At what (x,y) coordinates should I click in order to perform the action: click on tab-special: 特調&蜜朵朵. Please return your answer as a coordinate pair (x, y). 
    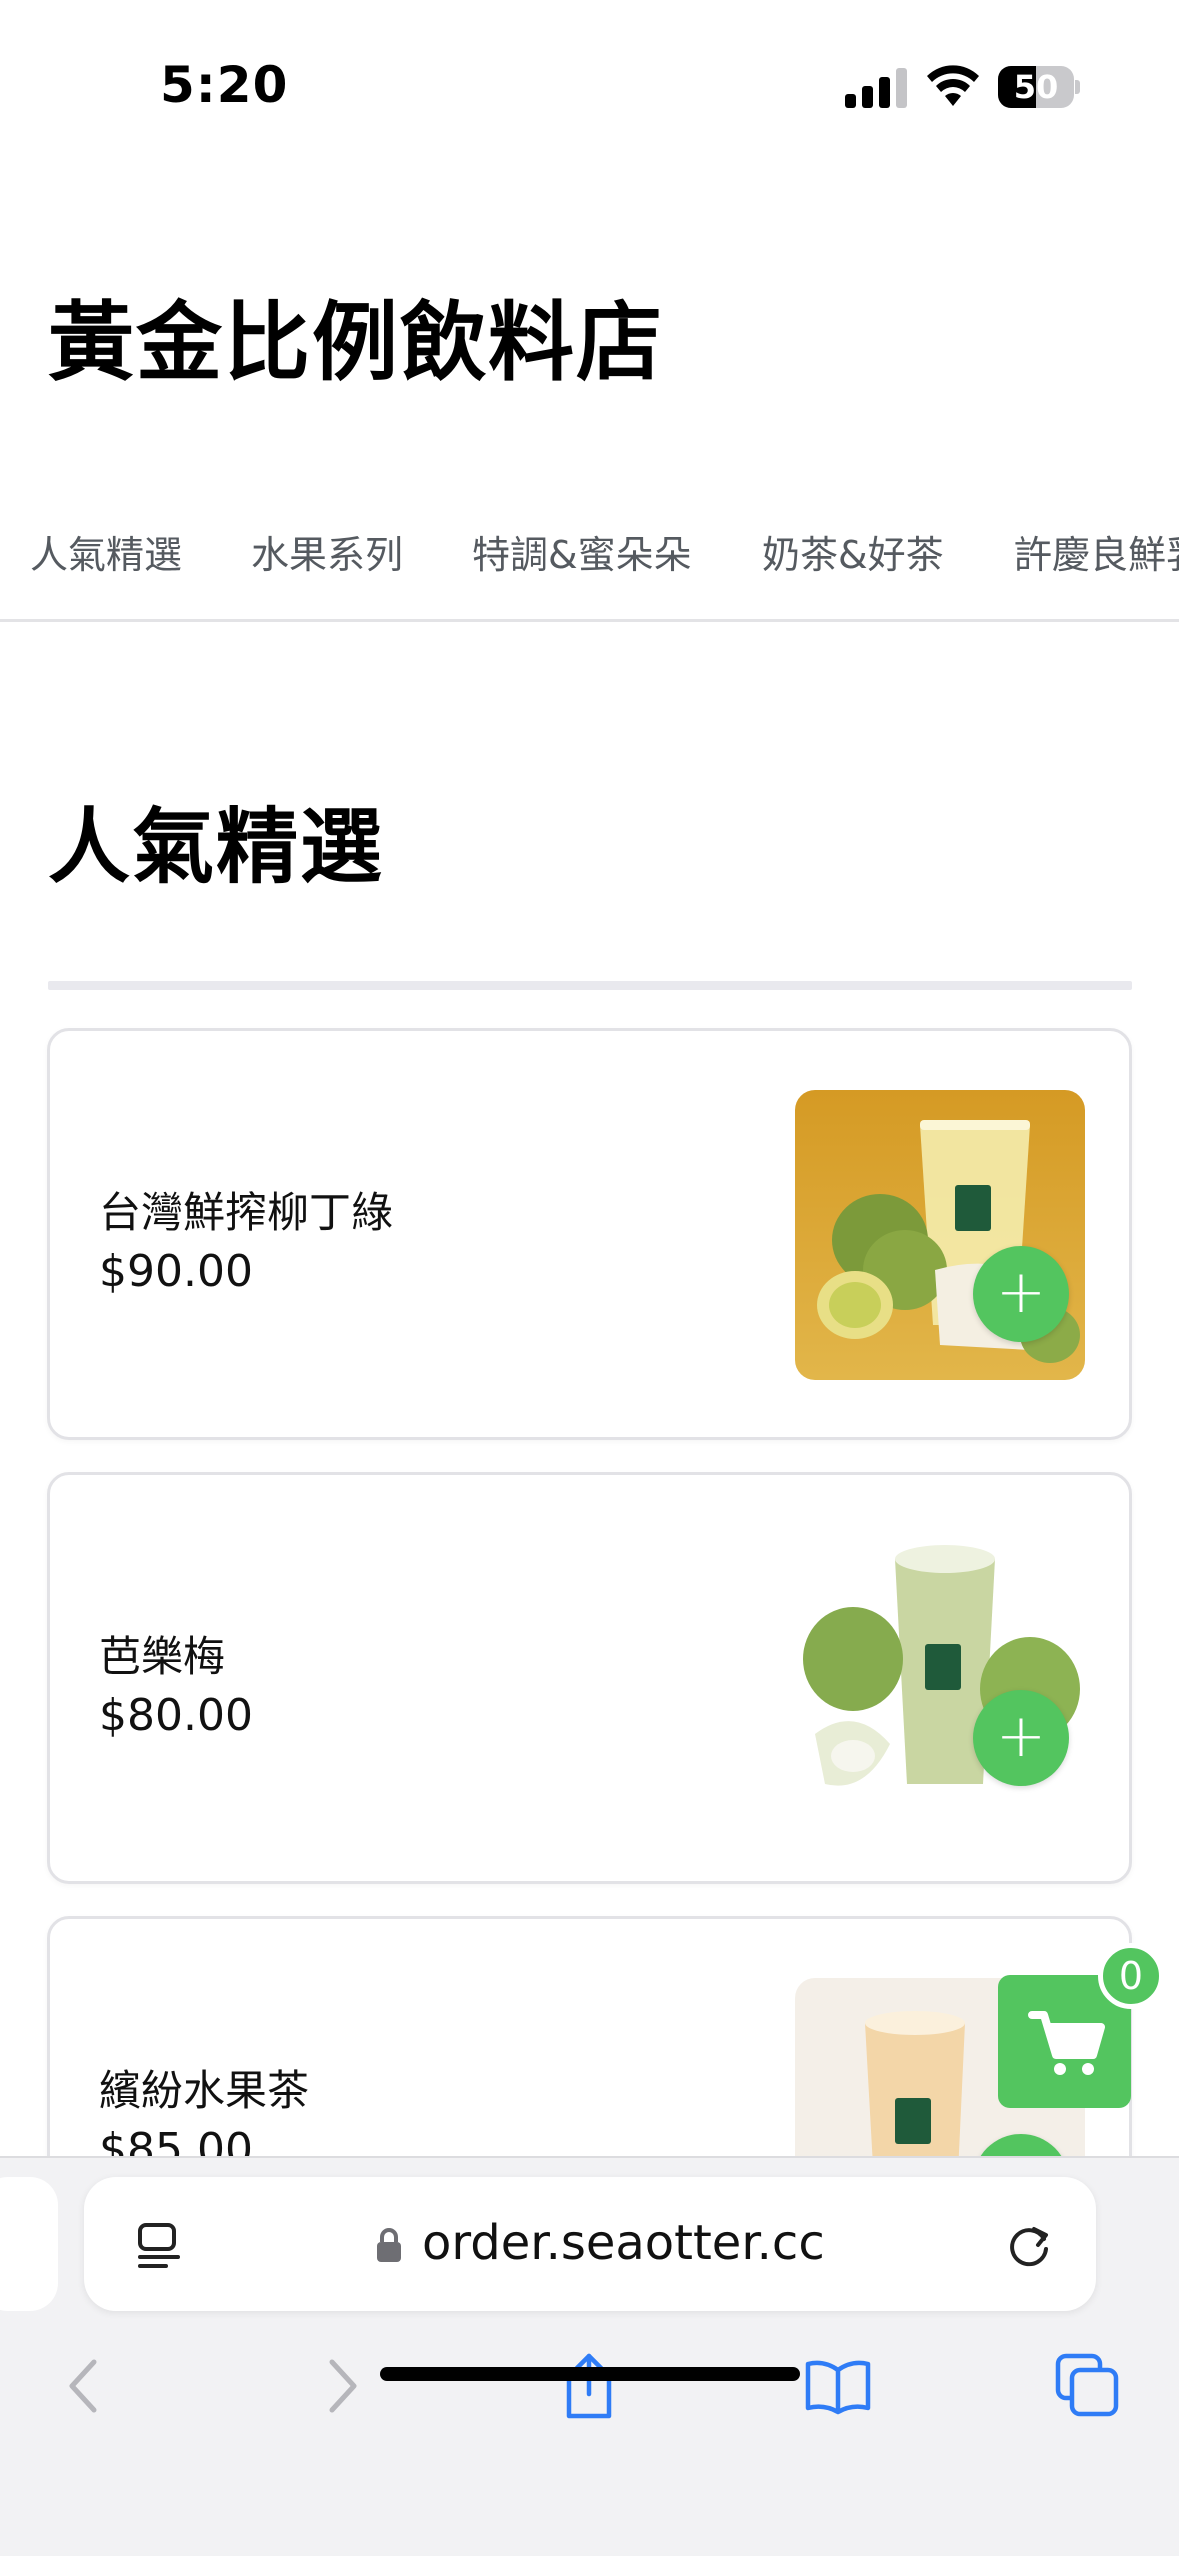
    Looking at the image, I should click on (582, 551).